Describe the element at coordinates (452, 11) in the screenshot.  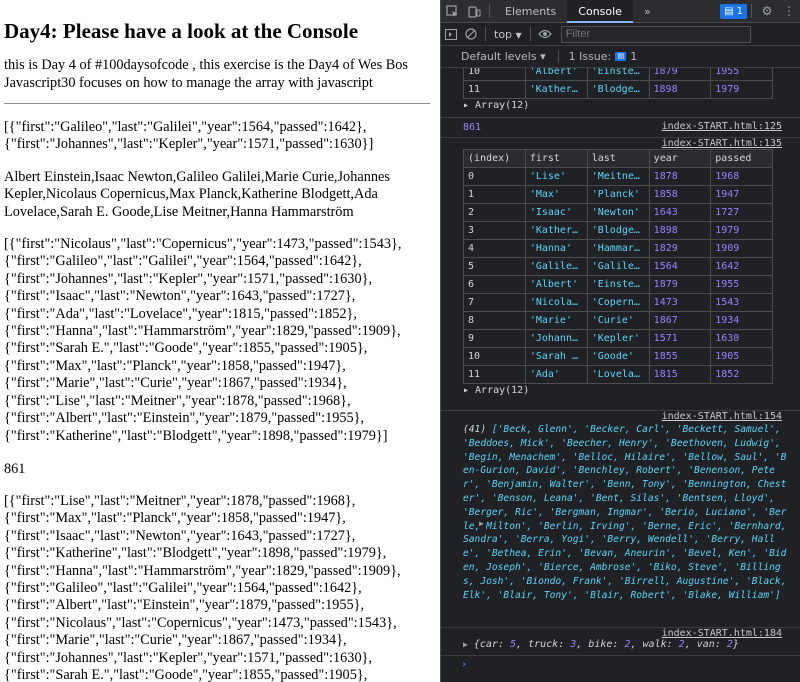
I see `inspect-element-icon` at that location.